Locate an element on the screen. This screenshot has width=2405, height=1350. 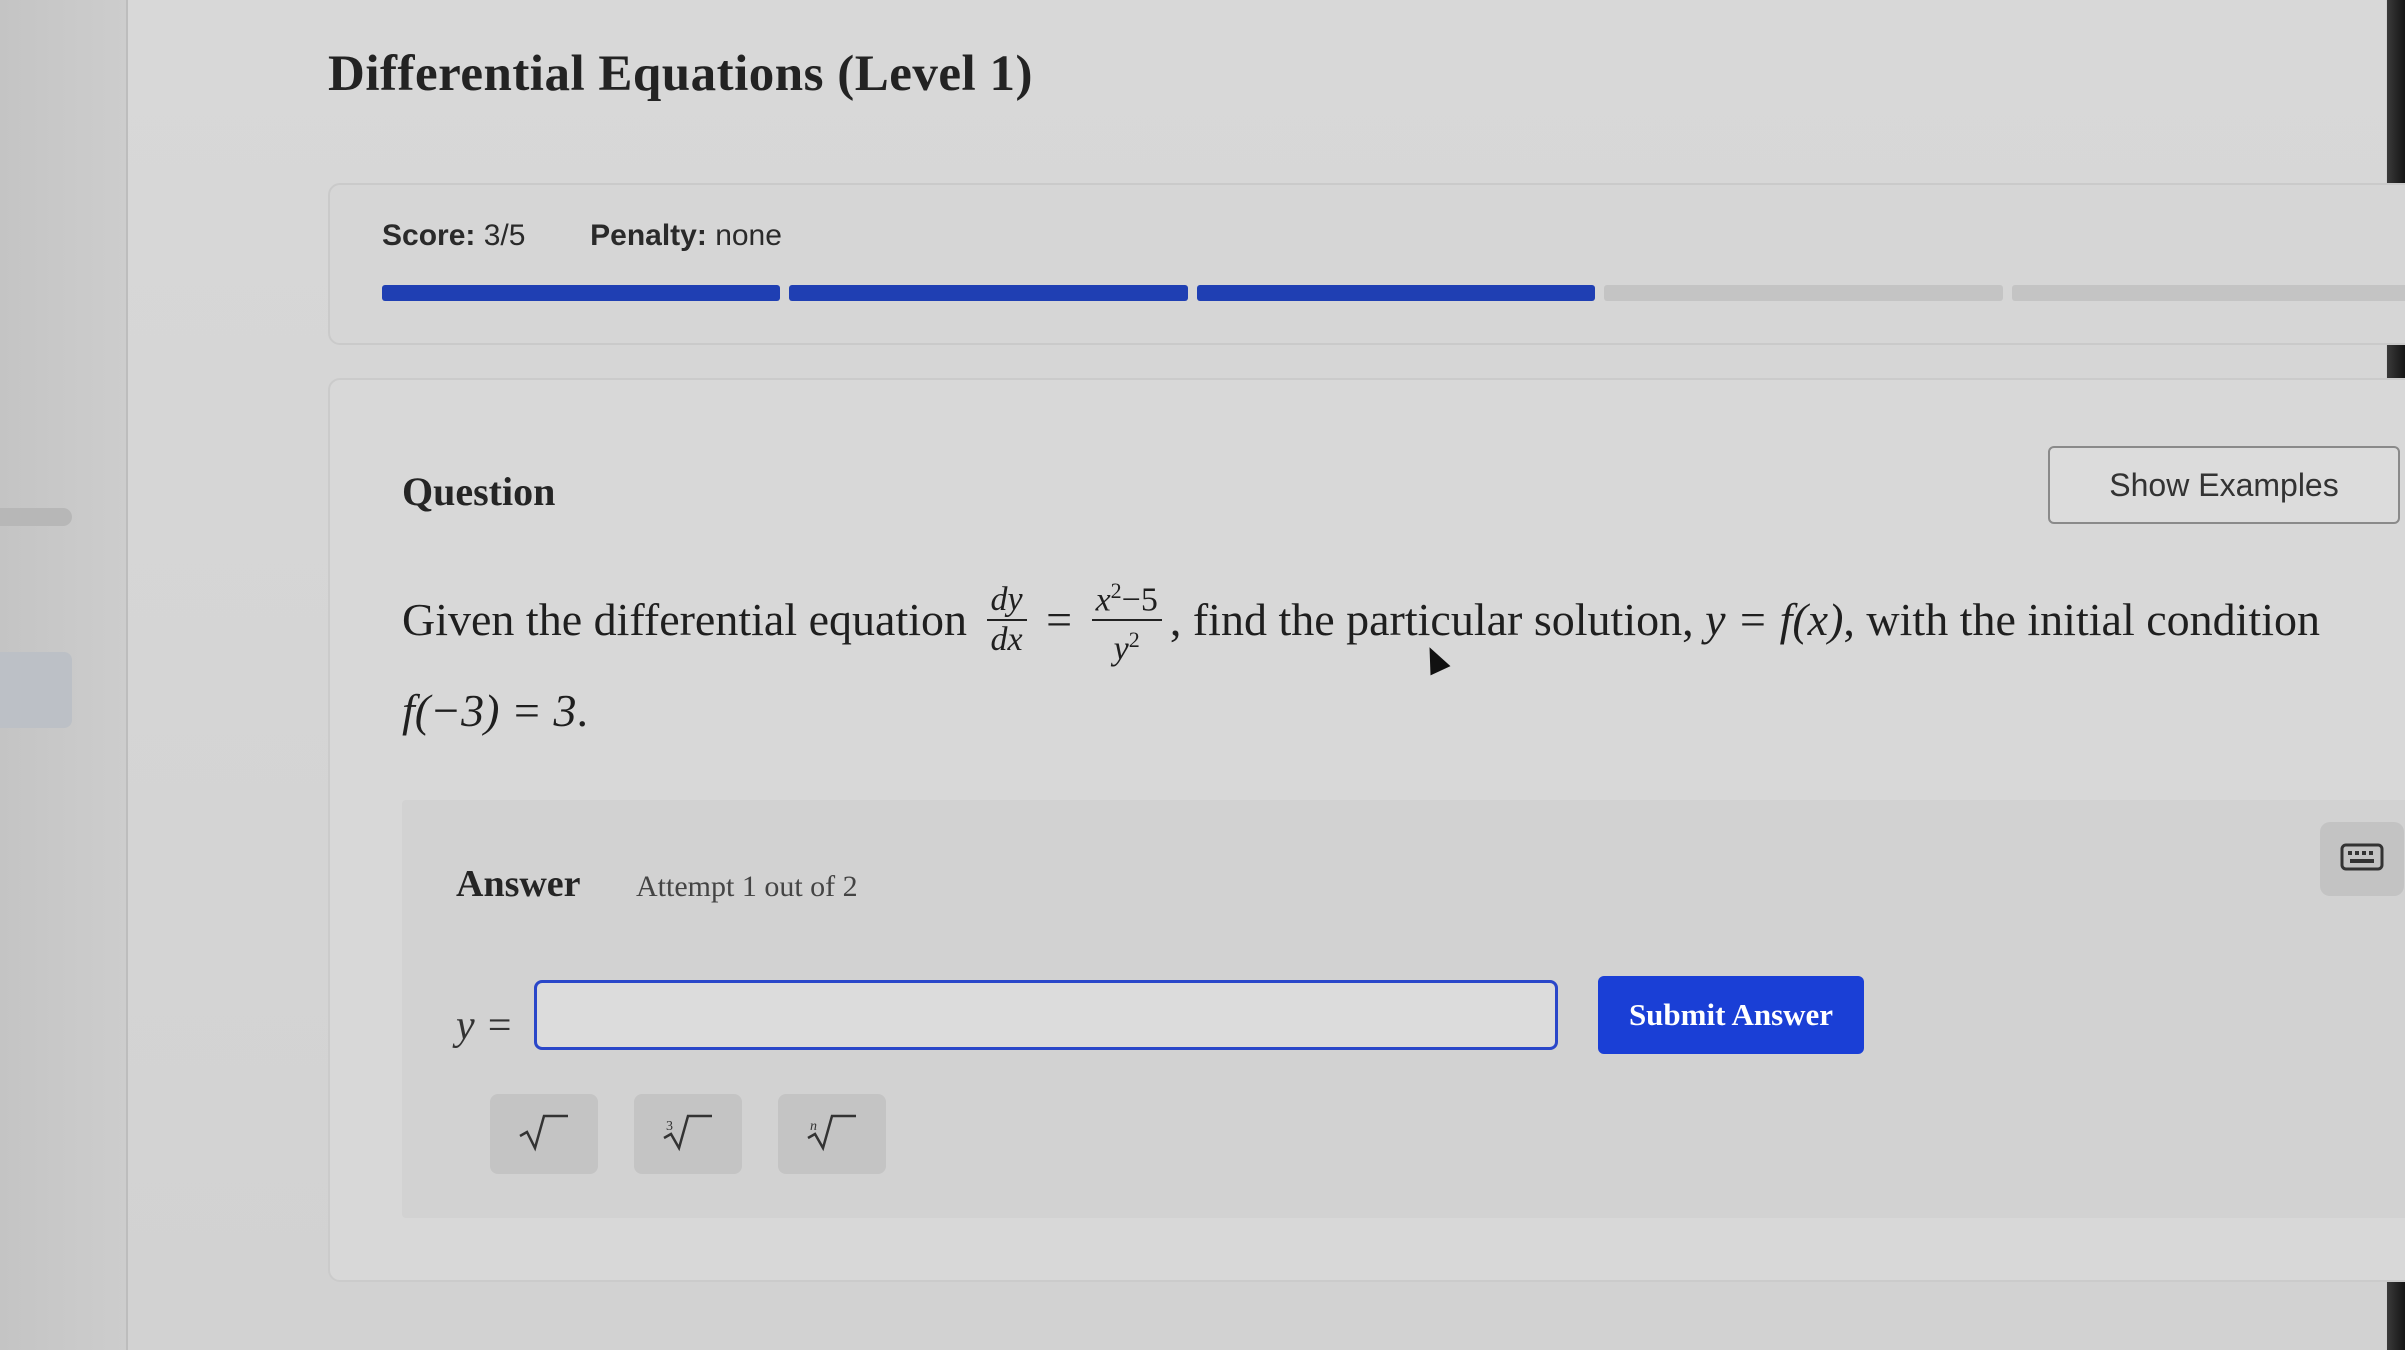
question-middle: , find the particular solution, is located at coordinates (1431, 619).